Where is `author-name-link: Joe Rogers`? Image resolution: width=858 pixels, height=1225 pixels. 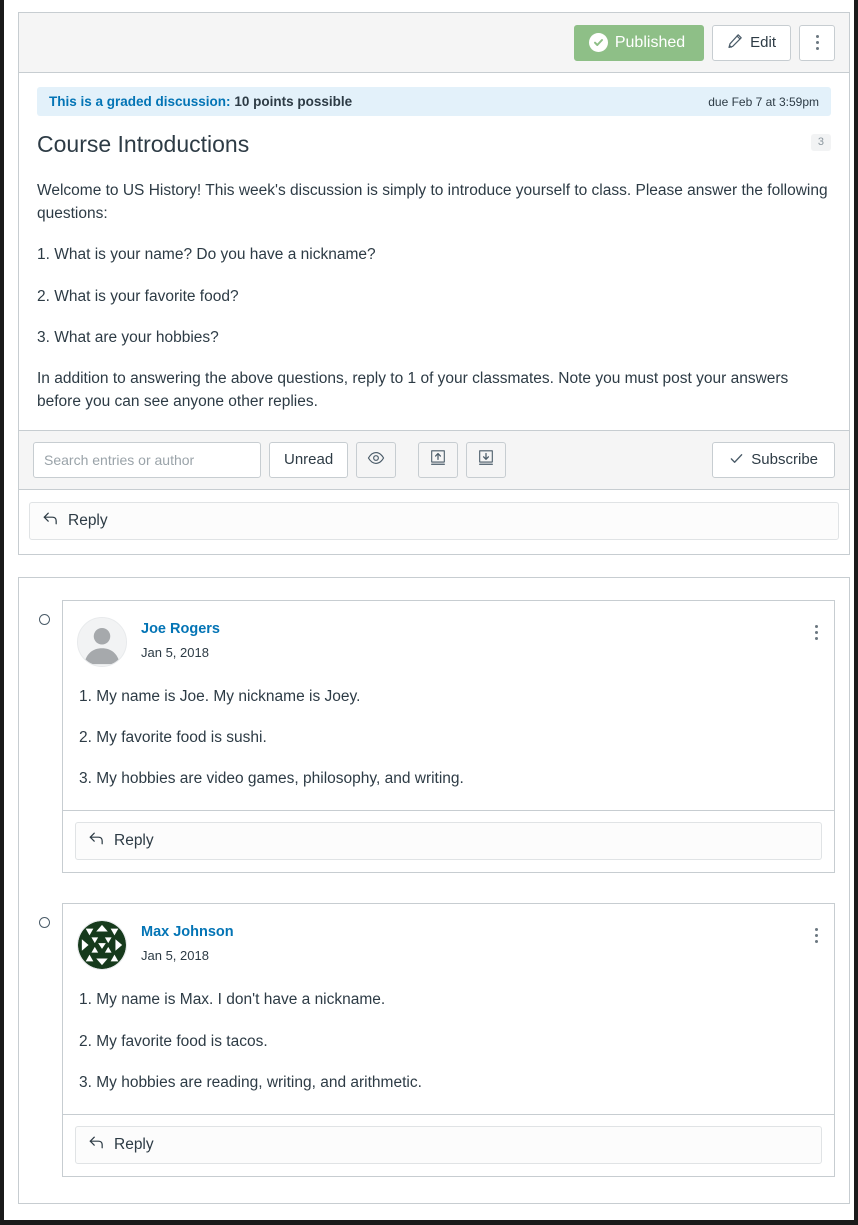
author-name-link: Joe Rogers is located at coordinates (469, 629).